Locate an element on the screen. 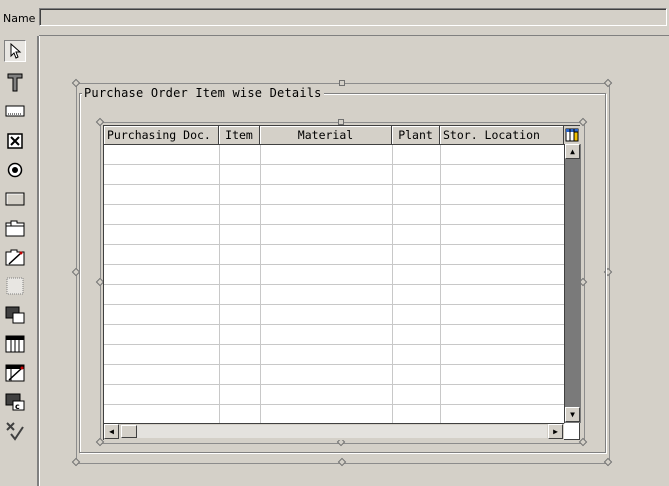 The width and height of the screenshot is (669, 486). column-header: Item is located at coordinates (239, 135).